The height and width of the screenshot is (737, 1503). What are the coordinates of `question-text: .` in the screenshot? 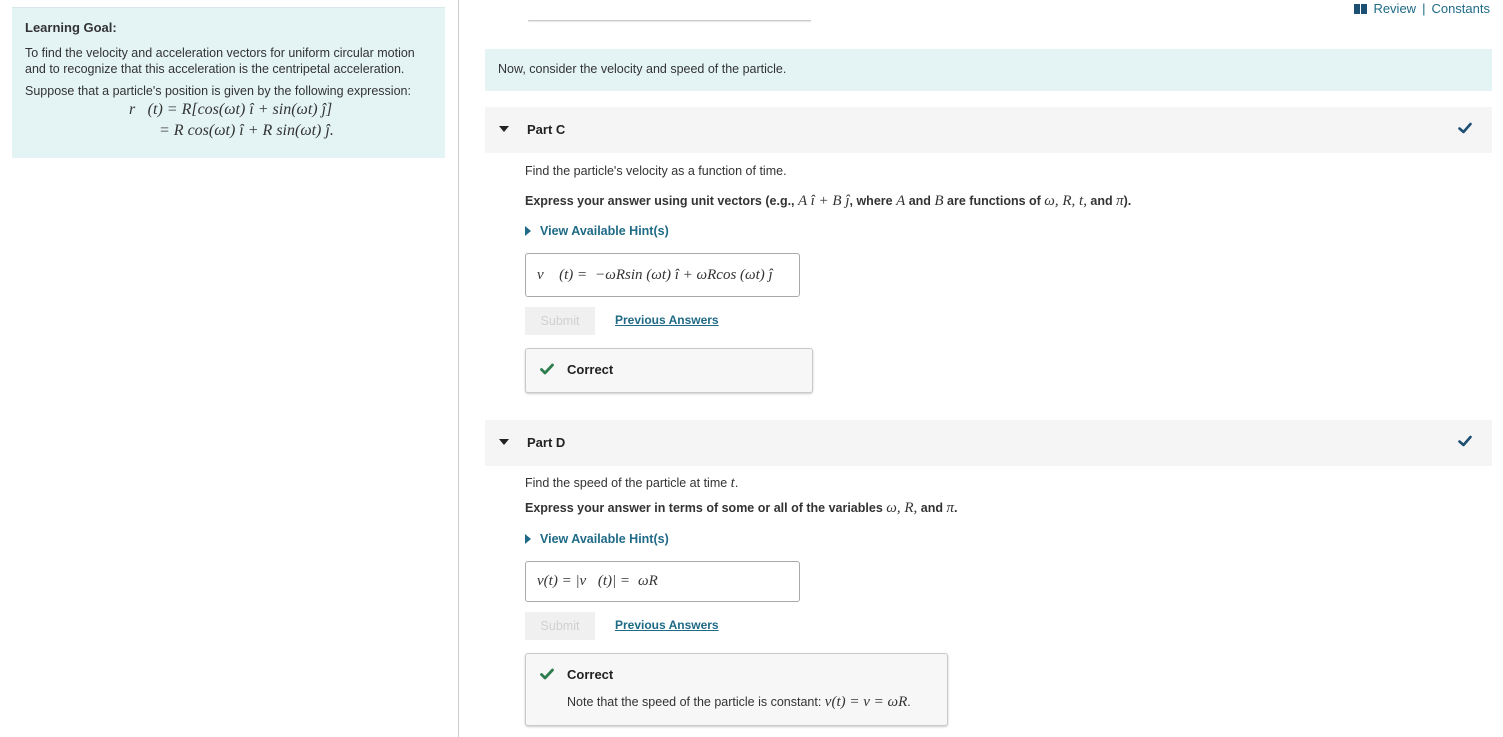 It's located at (736, 483).